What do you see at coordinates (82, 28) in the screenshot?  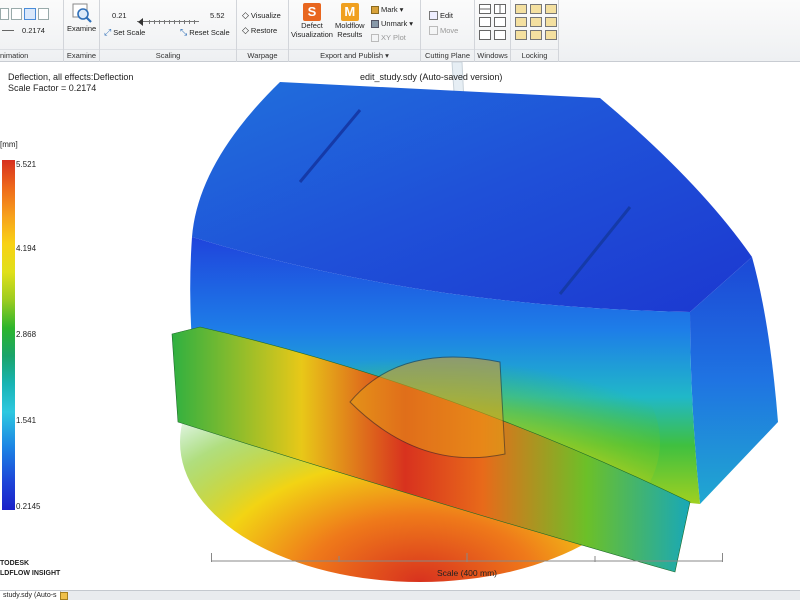 I see `examine-button-label: Examine` at bounding box center [82, 28].